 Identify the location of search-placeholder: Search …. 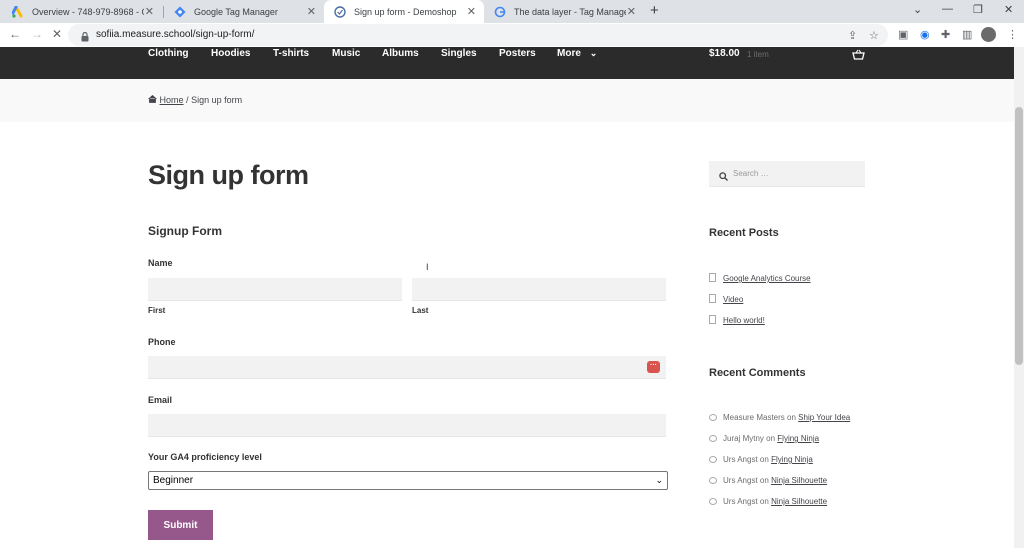
(751, 173).